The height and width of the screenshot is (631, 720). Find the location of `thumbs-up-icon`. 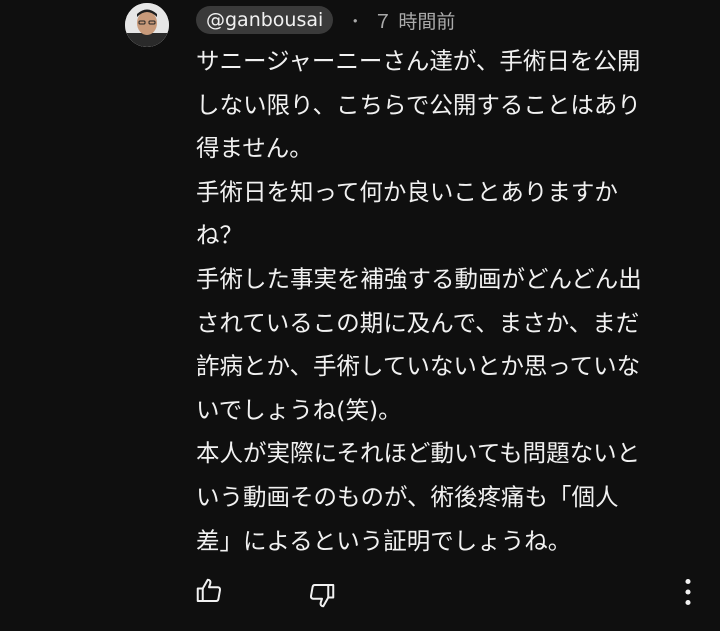

thumbs-up-icon is located at coordinates (209, 590).